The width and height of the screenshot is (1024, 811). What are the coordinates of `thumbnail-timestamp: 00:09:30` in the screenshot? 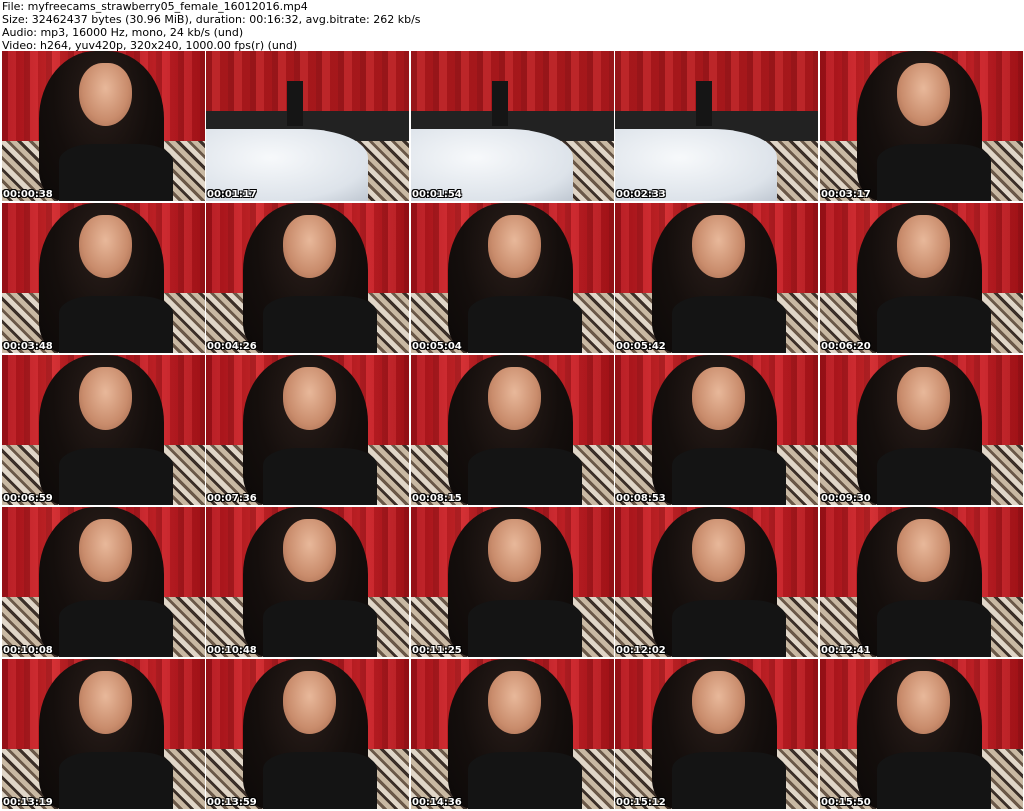 It's located at (846, 498).